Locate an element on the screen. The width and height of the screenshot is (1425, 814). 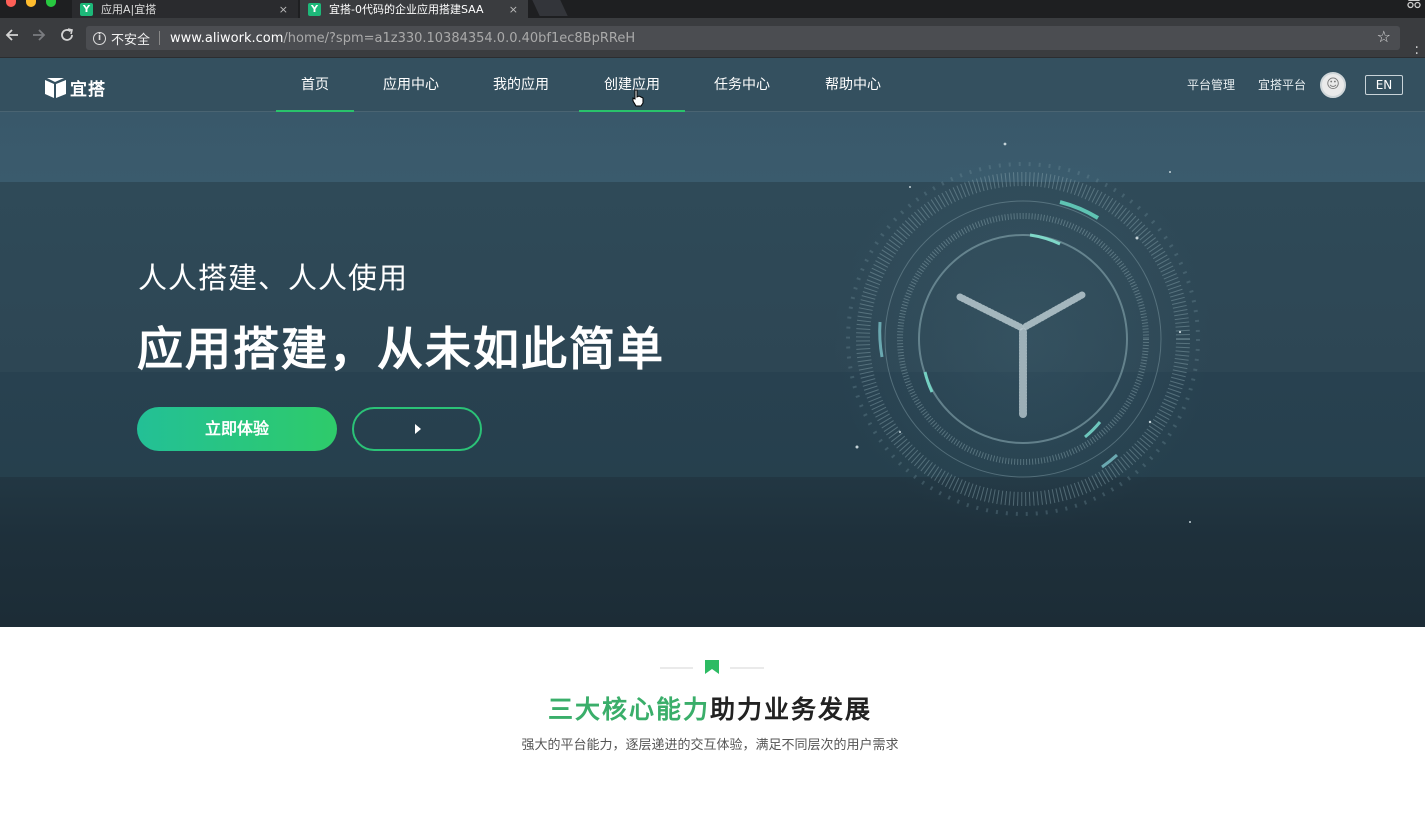
tab-title: 宜搭-0代码的企业应用搭建SAA is located at coordinates (406, 9).